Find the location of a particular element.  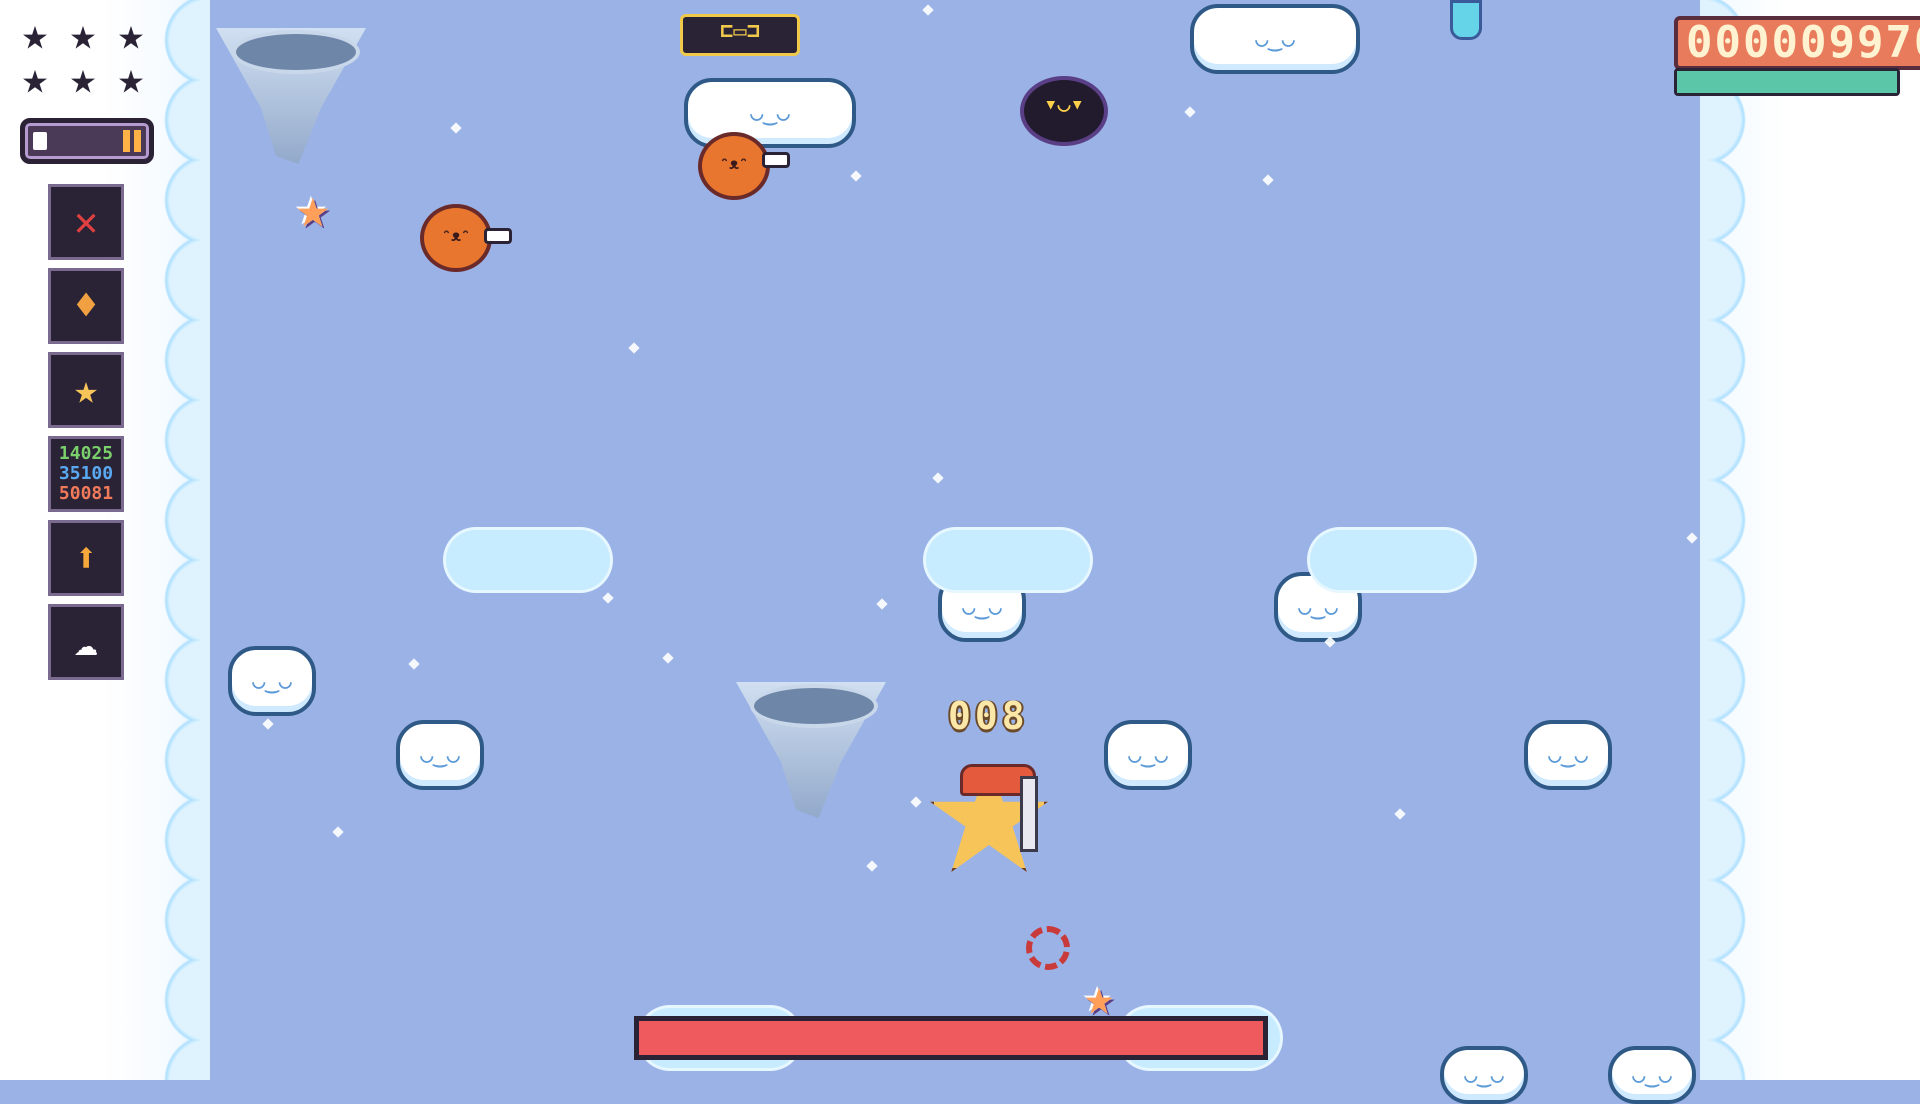

up-arrow-icon: ⬆ is located at coordinates (86, 558).